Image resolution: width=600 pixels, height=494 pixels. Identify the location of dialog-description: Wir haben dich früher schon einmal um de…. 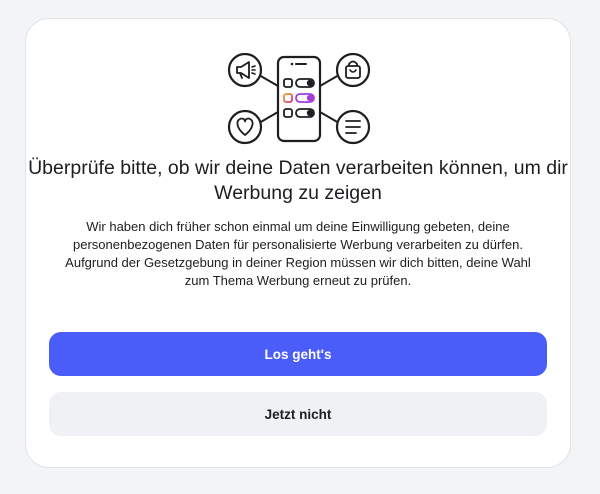
(298, 253).